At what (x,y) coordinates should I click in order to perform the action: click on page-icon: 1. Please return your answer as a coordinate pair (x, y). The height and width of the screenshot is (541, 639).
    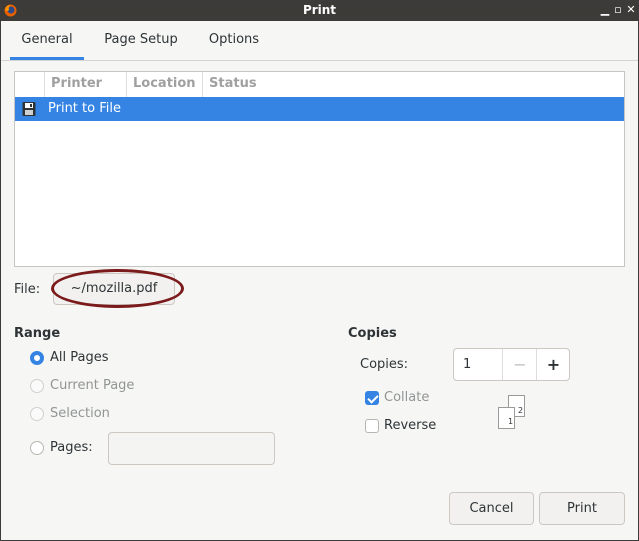
    Looking at the image, I should click on (506, 418).